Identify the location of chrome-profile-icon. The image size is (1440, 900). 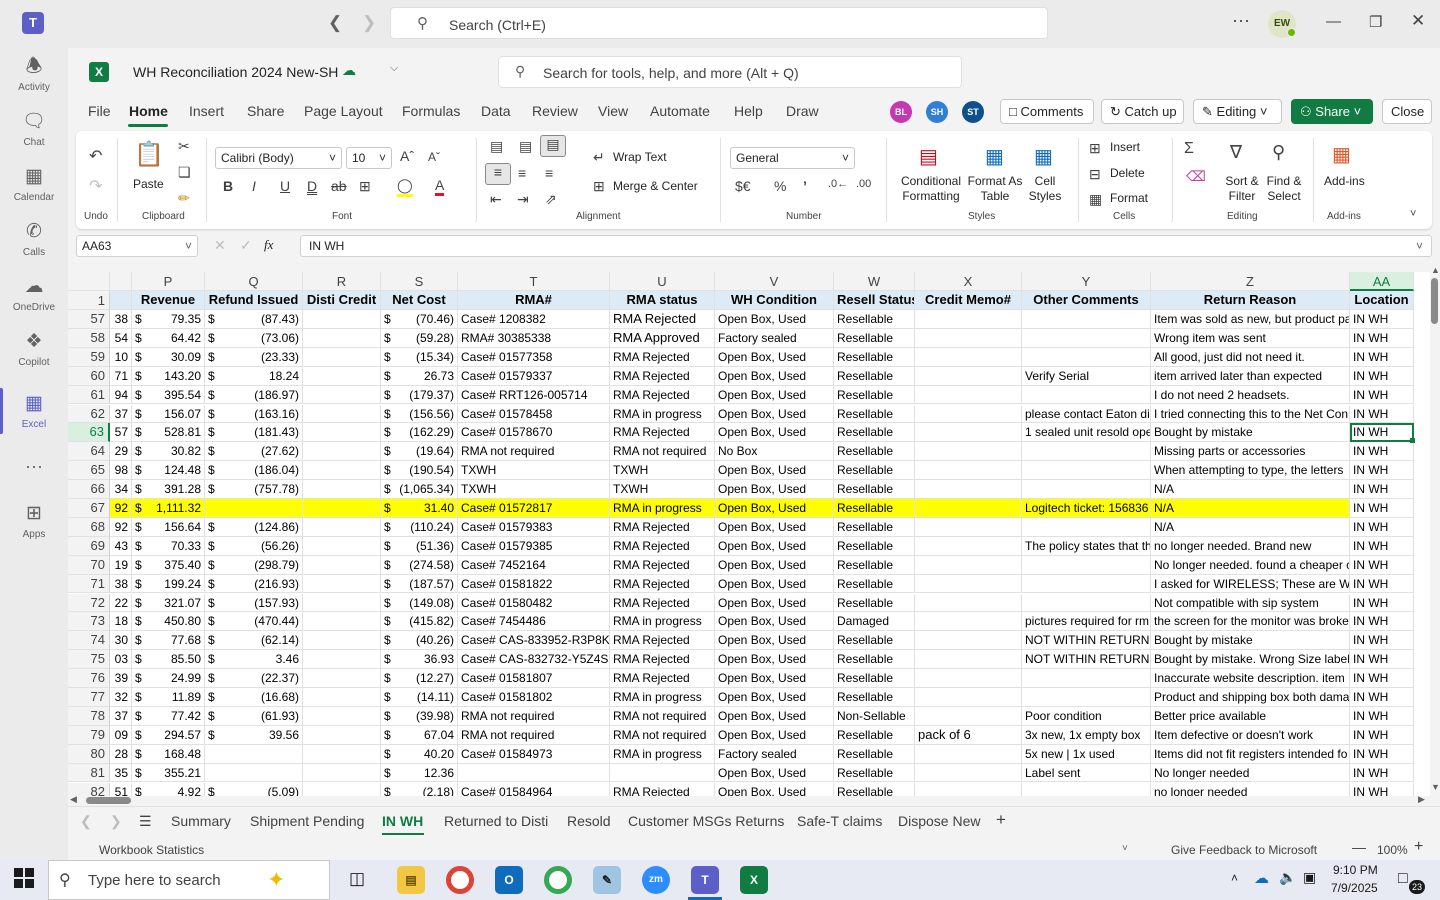
(558, 880).